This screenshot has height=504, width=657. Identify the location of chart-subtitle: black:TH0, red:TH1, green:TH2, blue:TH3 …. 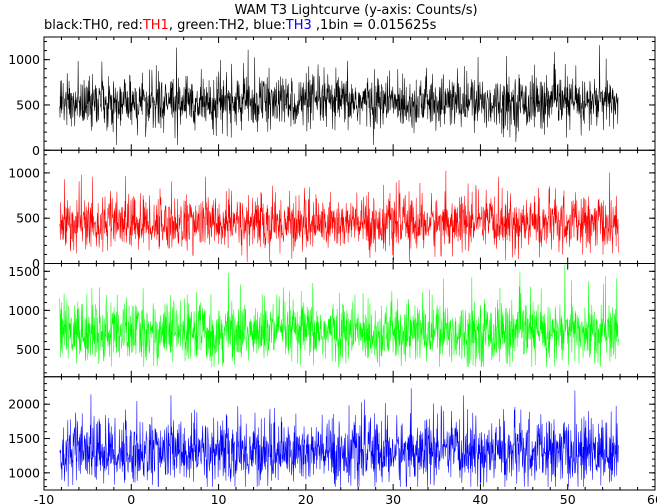
(240, 25).